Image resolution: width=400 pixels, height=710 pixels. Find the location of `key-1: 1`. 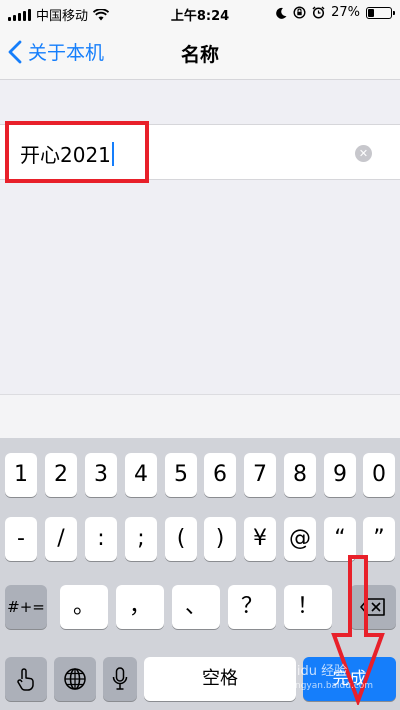

key-1: 1 is located at coordinates (21, 475).